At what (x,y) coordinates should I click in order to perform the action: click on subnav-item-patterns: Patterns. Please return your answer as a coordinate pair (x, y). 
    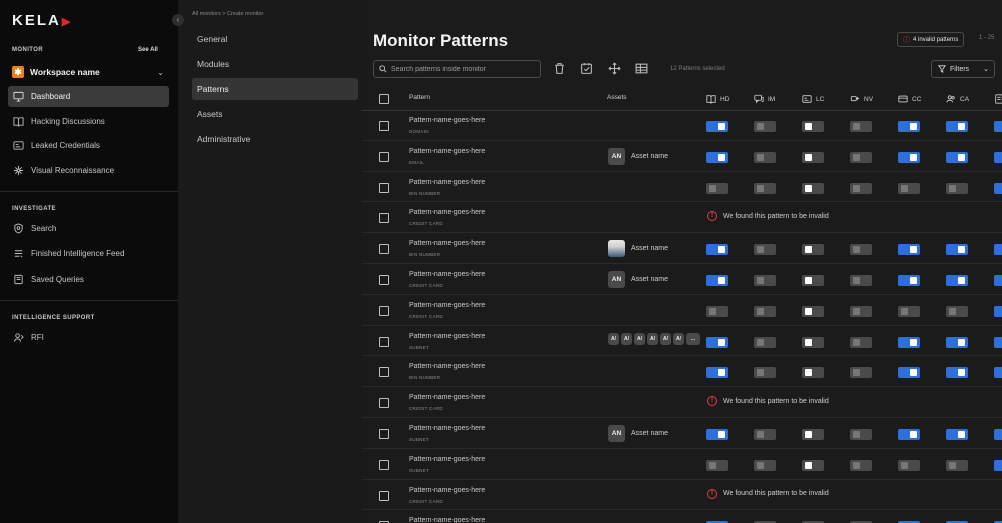
    Looking at the image, I should click on (275, 89).